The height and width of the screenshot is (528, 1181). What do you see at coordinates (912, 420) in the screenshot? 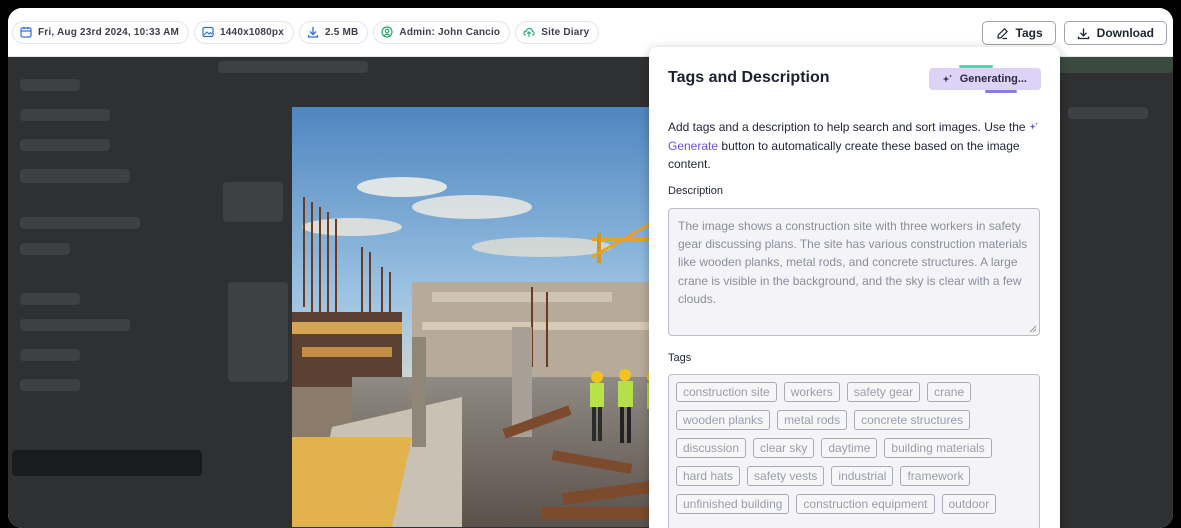
I see `tag-chip: concrete structures` at bounding box center [912, 420].